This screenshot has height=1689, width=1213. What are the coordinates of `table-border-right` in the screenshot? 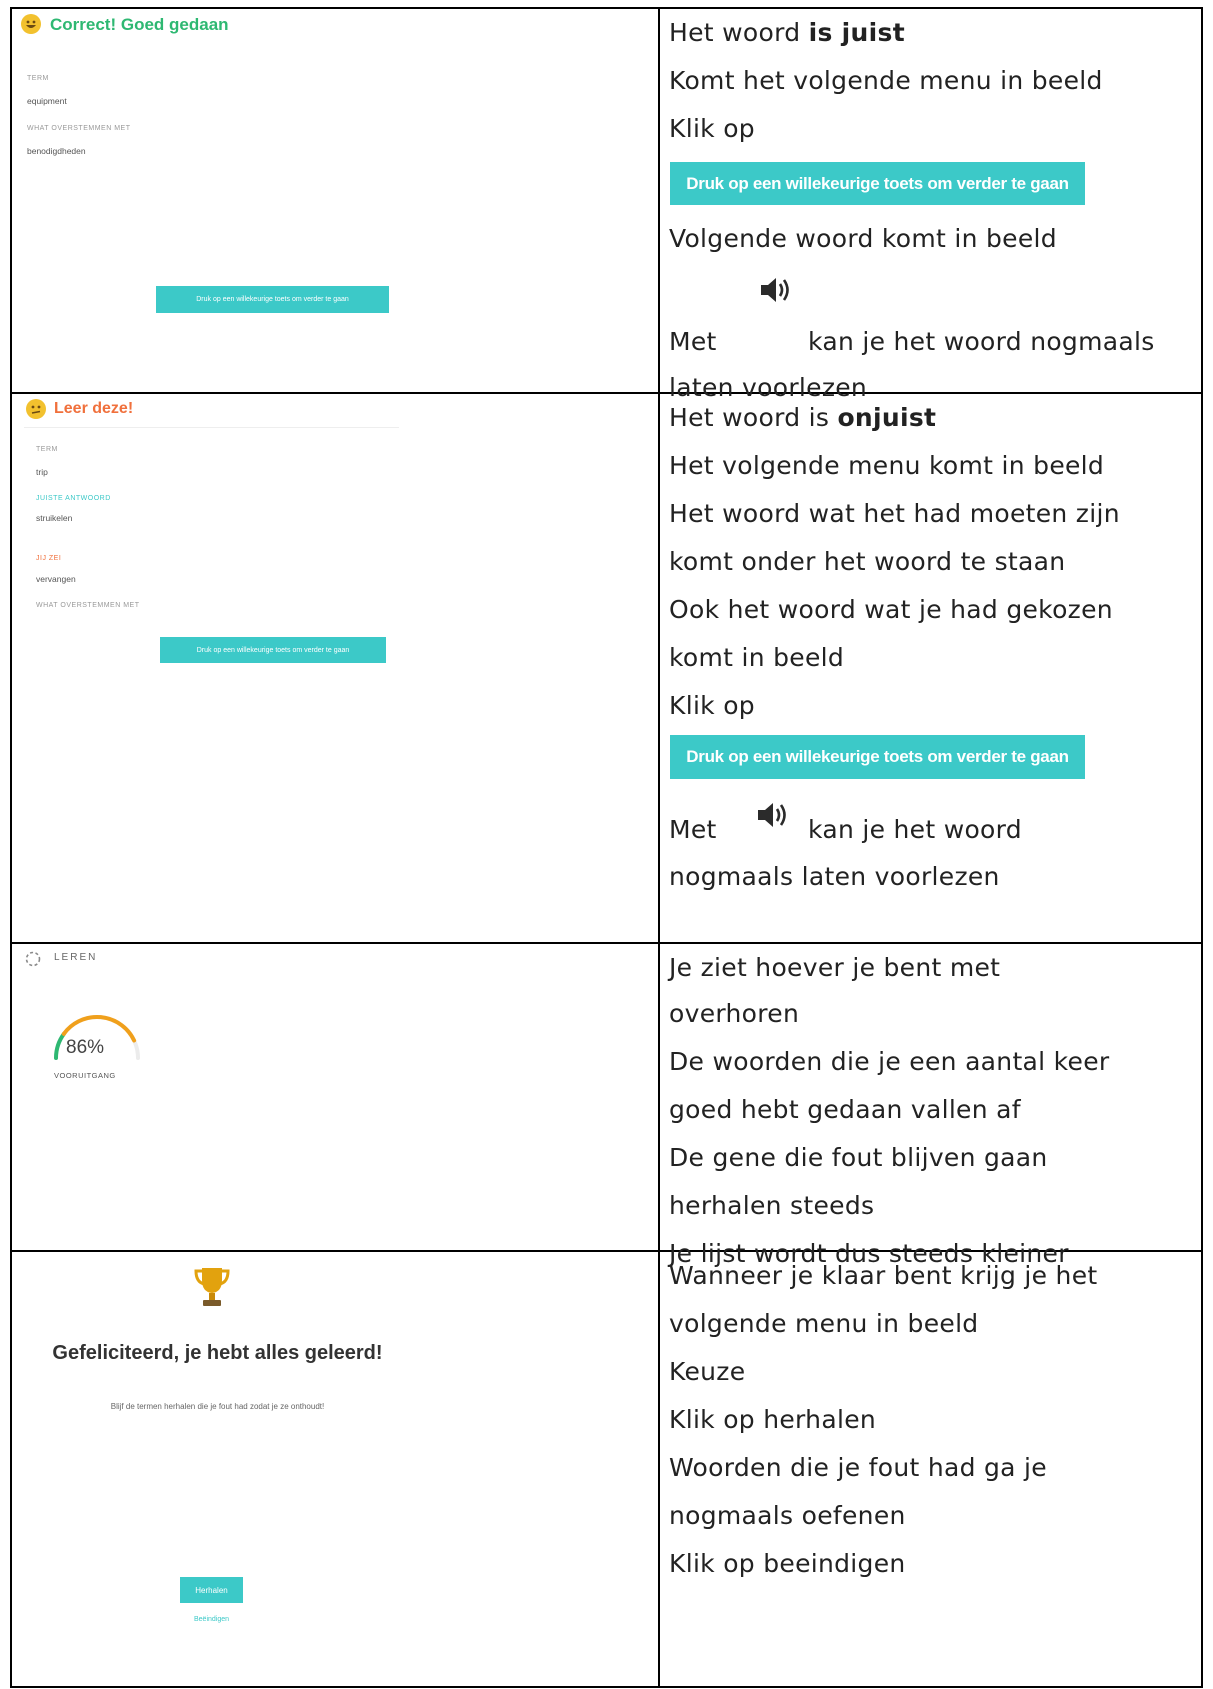 It's located at (1202, 847).